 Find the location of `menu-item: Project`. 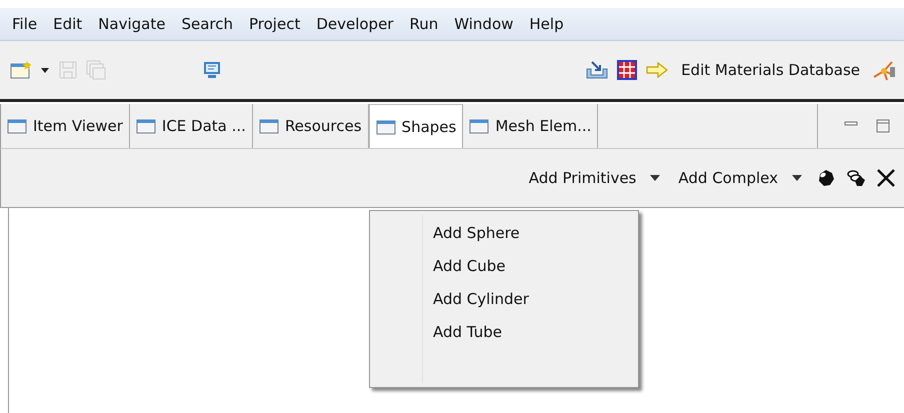

menu-item: Project is located at coordinates (274, 24).